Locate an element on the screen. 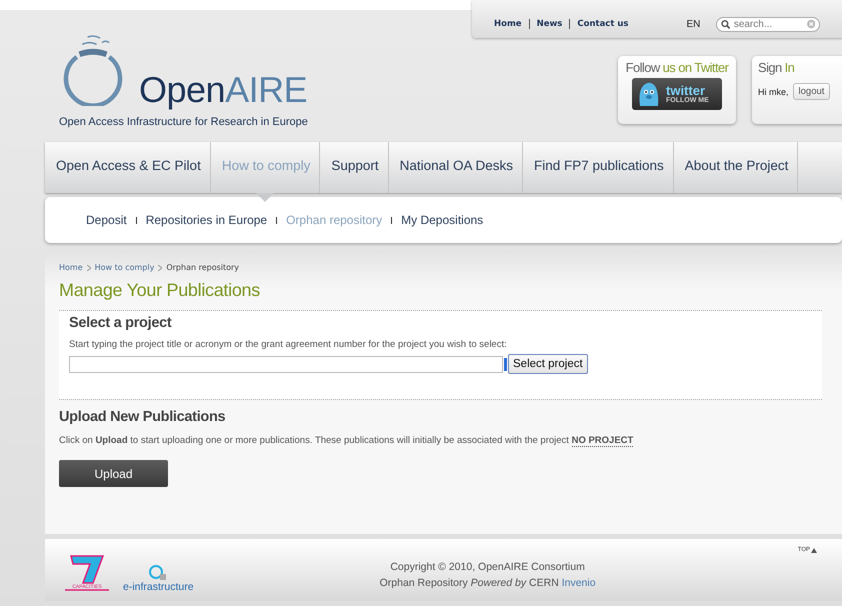 The width and height of the screenshot is (842, 606). nav-tab: Find FP7 publications is located at coordinates (598, 167).